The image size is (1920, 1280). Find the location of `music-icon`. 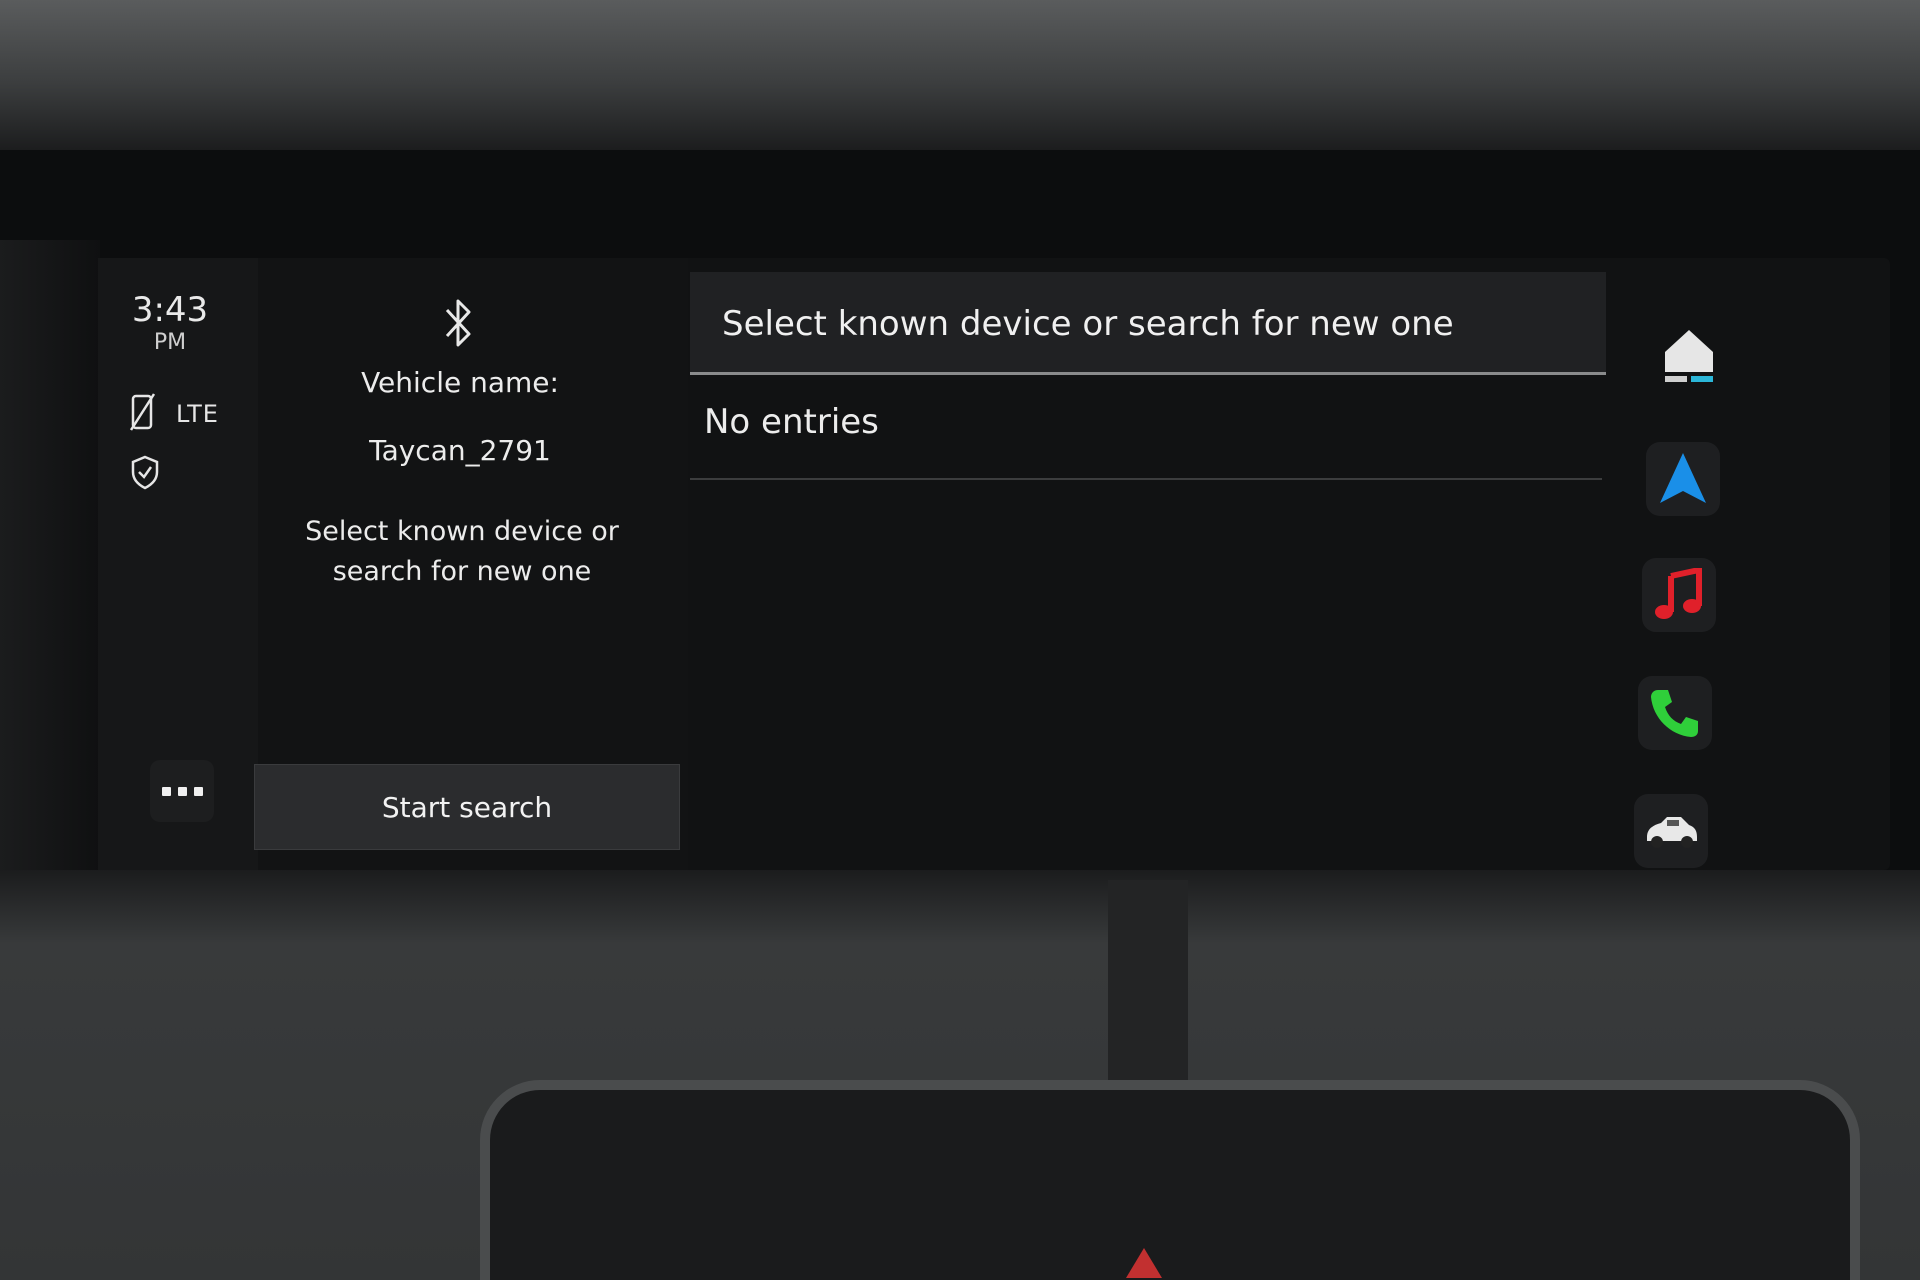

music-icon is located at coordinates (1678, 593).